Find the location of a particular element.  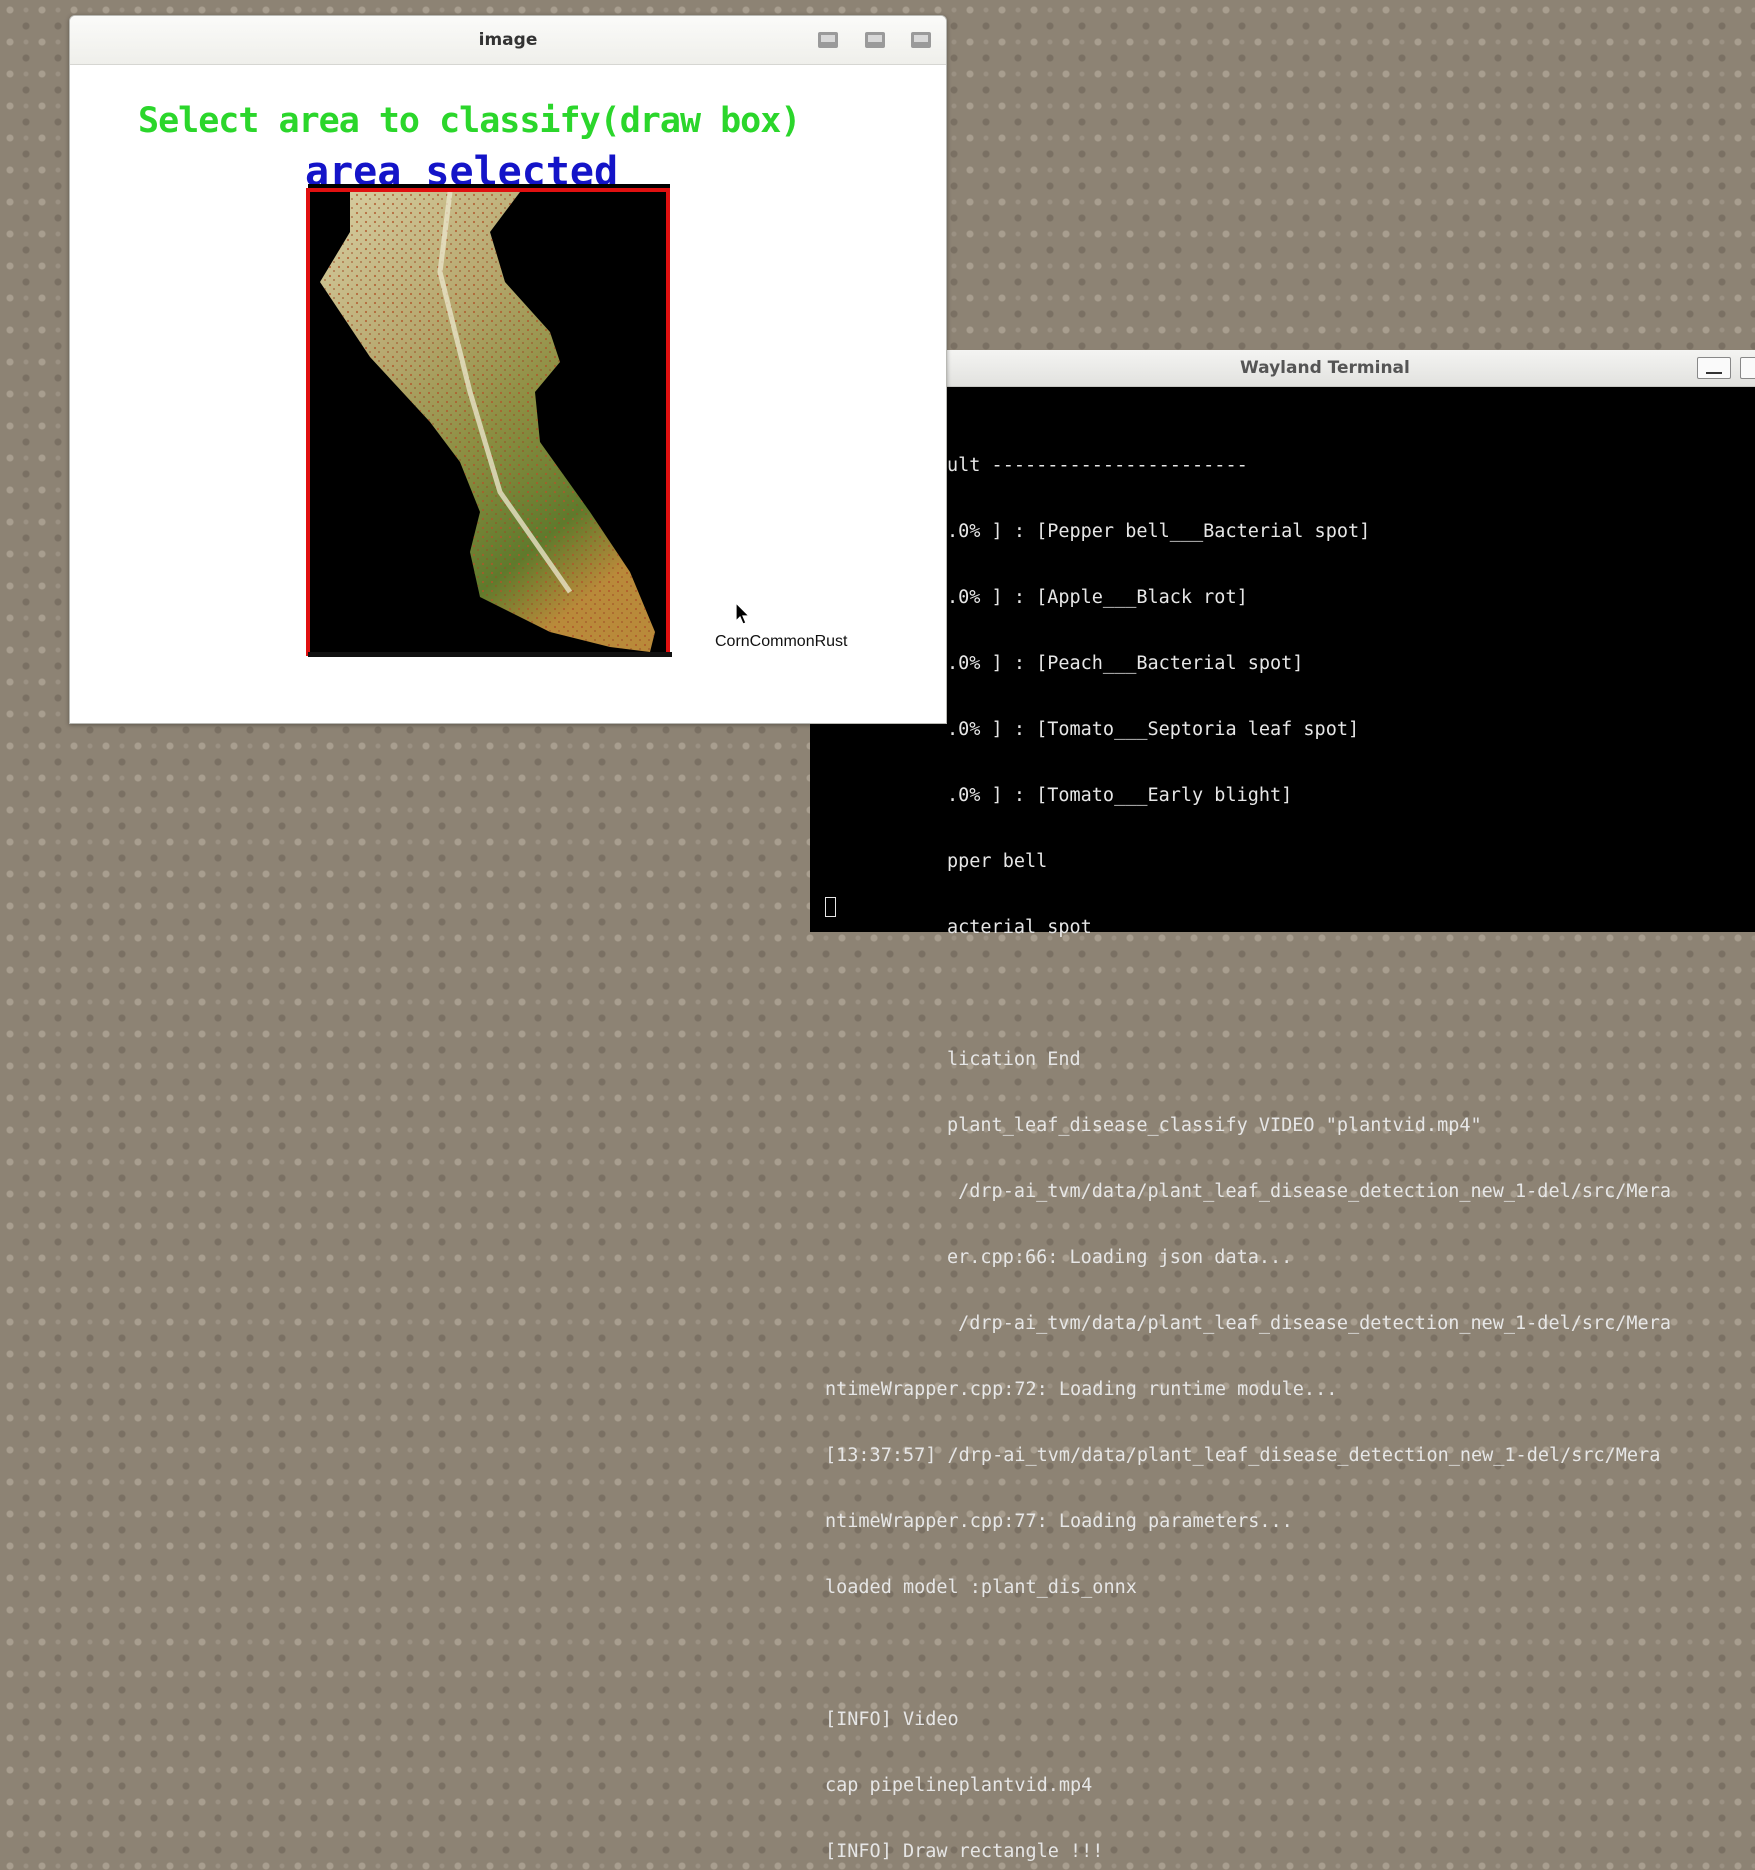

terminal-line: .0% ] : [Tomato___Early blight] is located at coordinates (1120, 795).